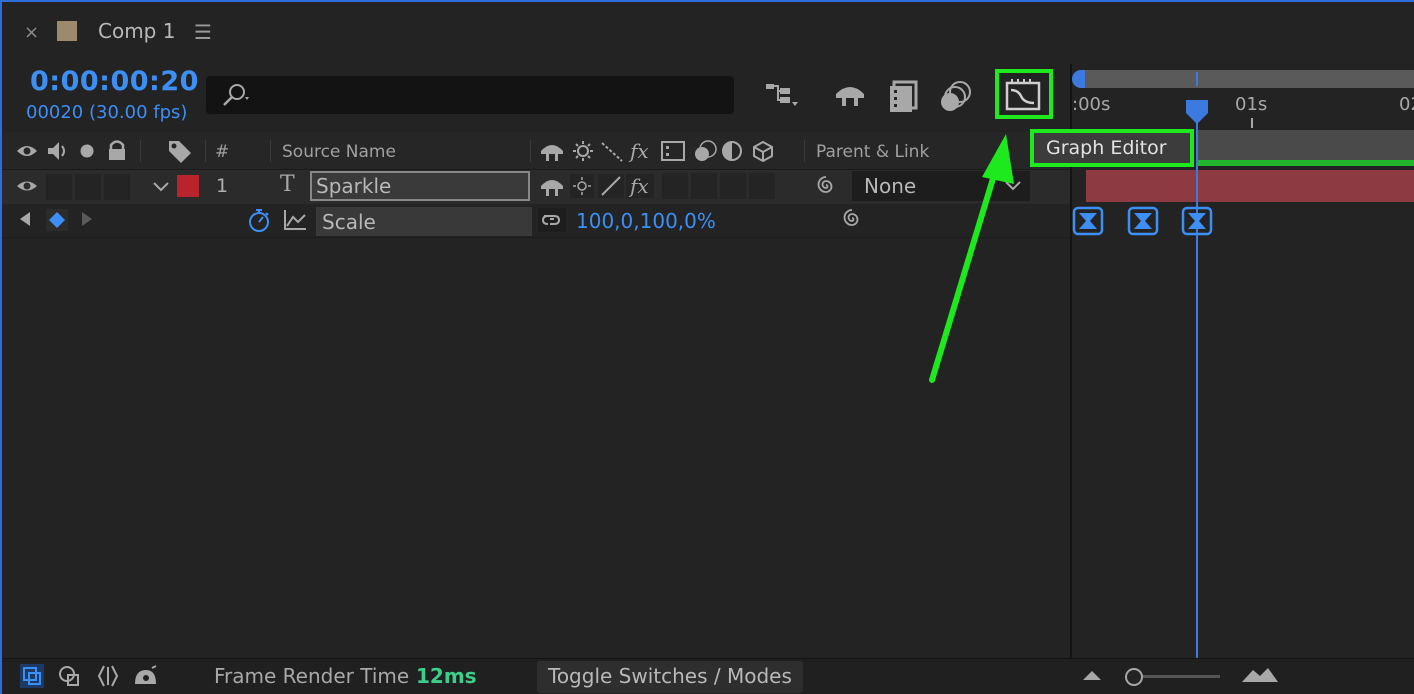 The height and width of the screenshot is (694, 1414). I want to click on motion-blur-icon, so click(956, 96).